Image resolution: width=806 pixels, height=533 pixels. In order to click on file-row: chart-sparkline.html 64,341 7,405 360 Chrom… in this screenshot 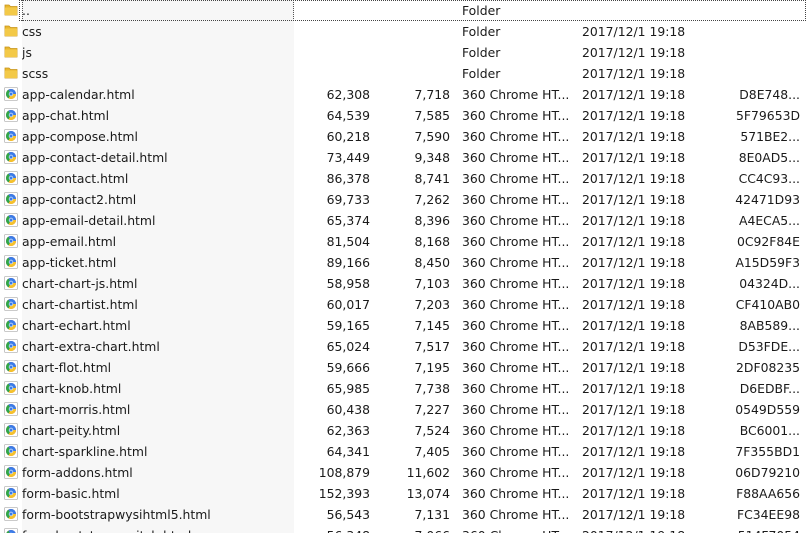, I will do `click(403, 451)`.